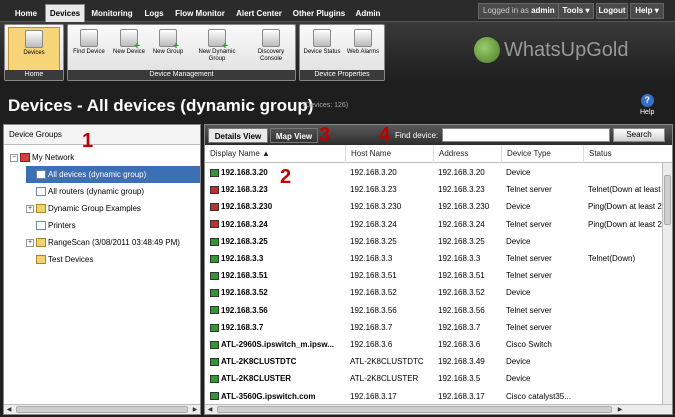  Describe the element at coordinates (26, 13) in the screenshot. I see `nav-tab-home: Home` at that location.